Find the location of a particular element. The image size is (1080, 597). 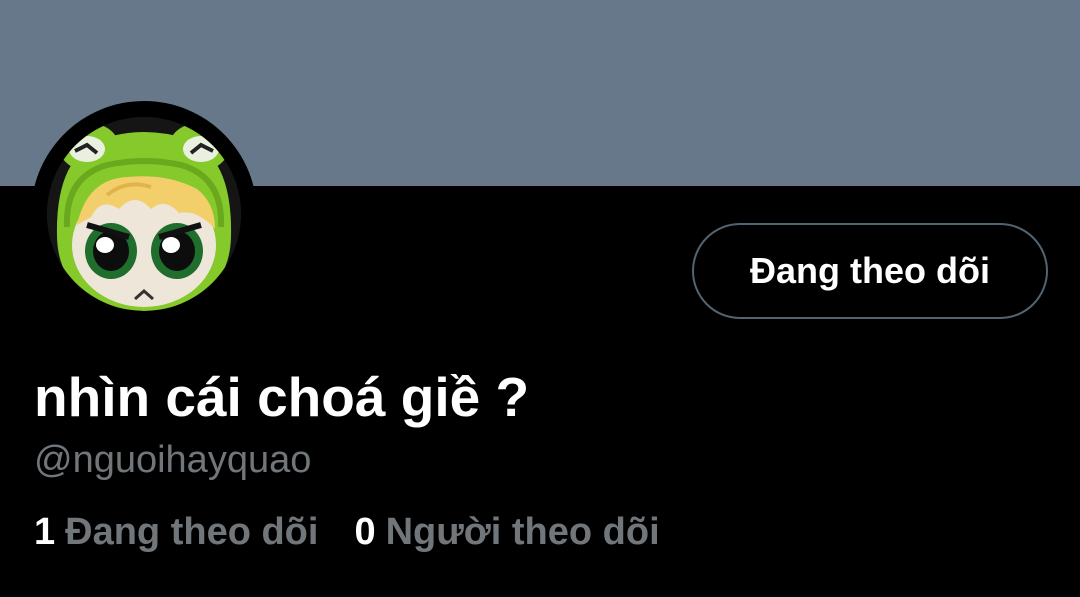

followers-stat-link: 0 Người theo dõi is located at coordinates (506, 532).